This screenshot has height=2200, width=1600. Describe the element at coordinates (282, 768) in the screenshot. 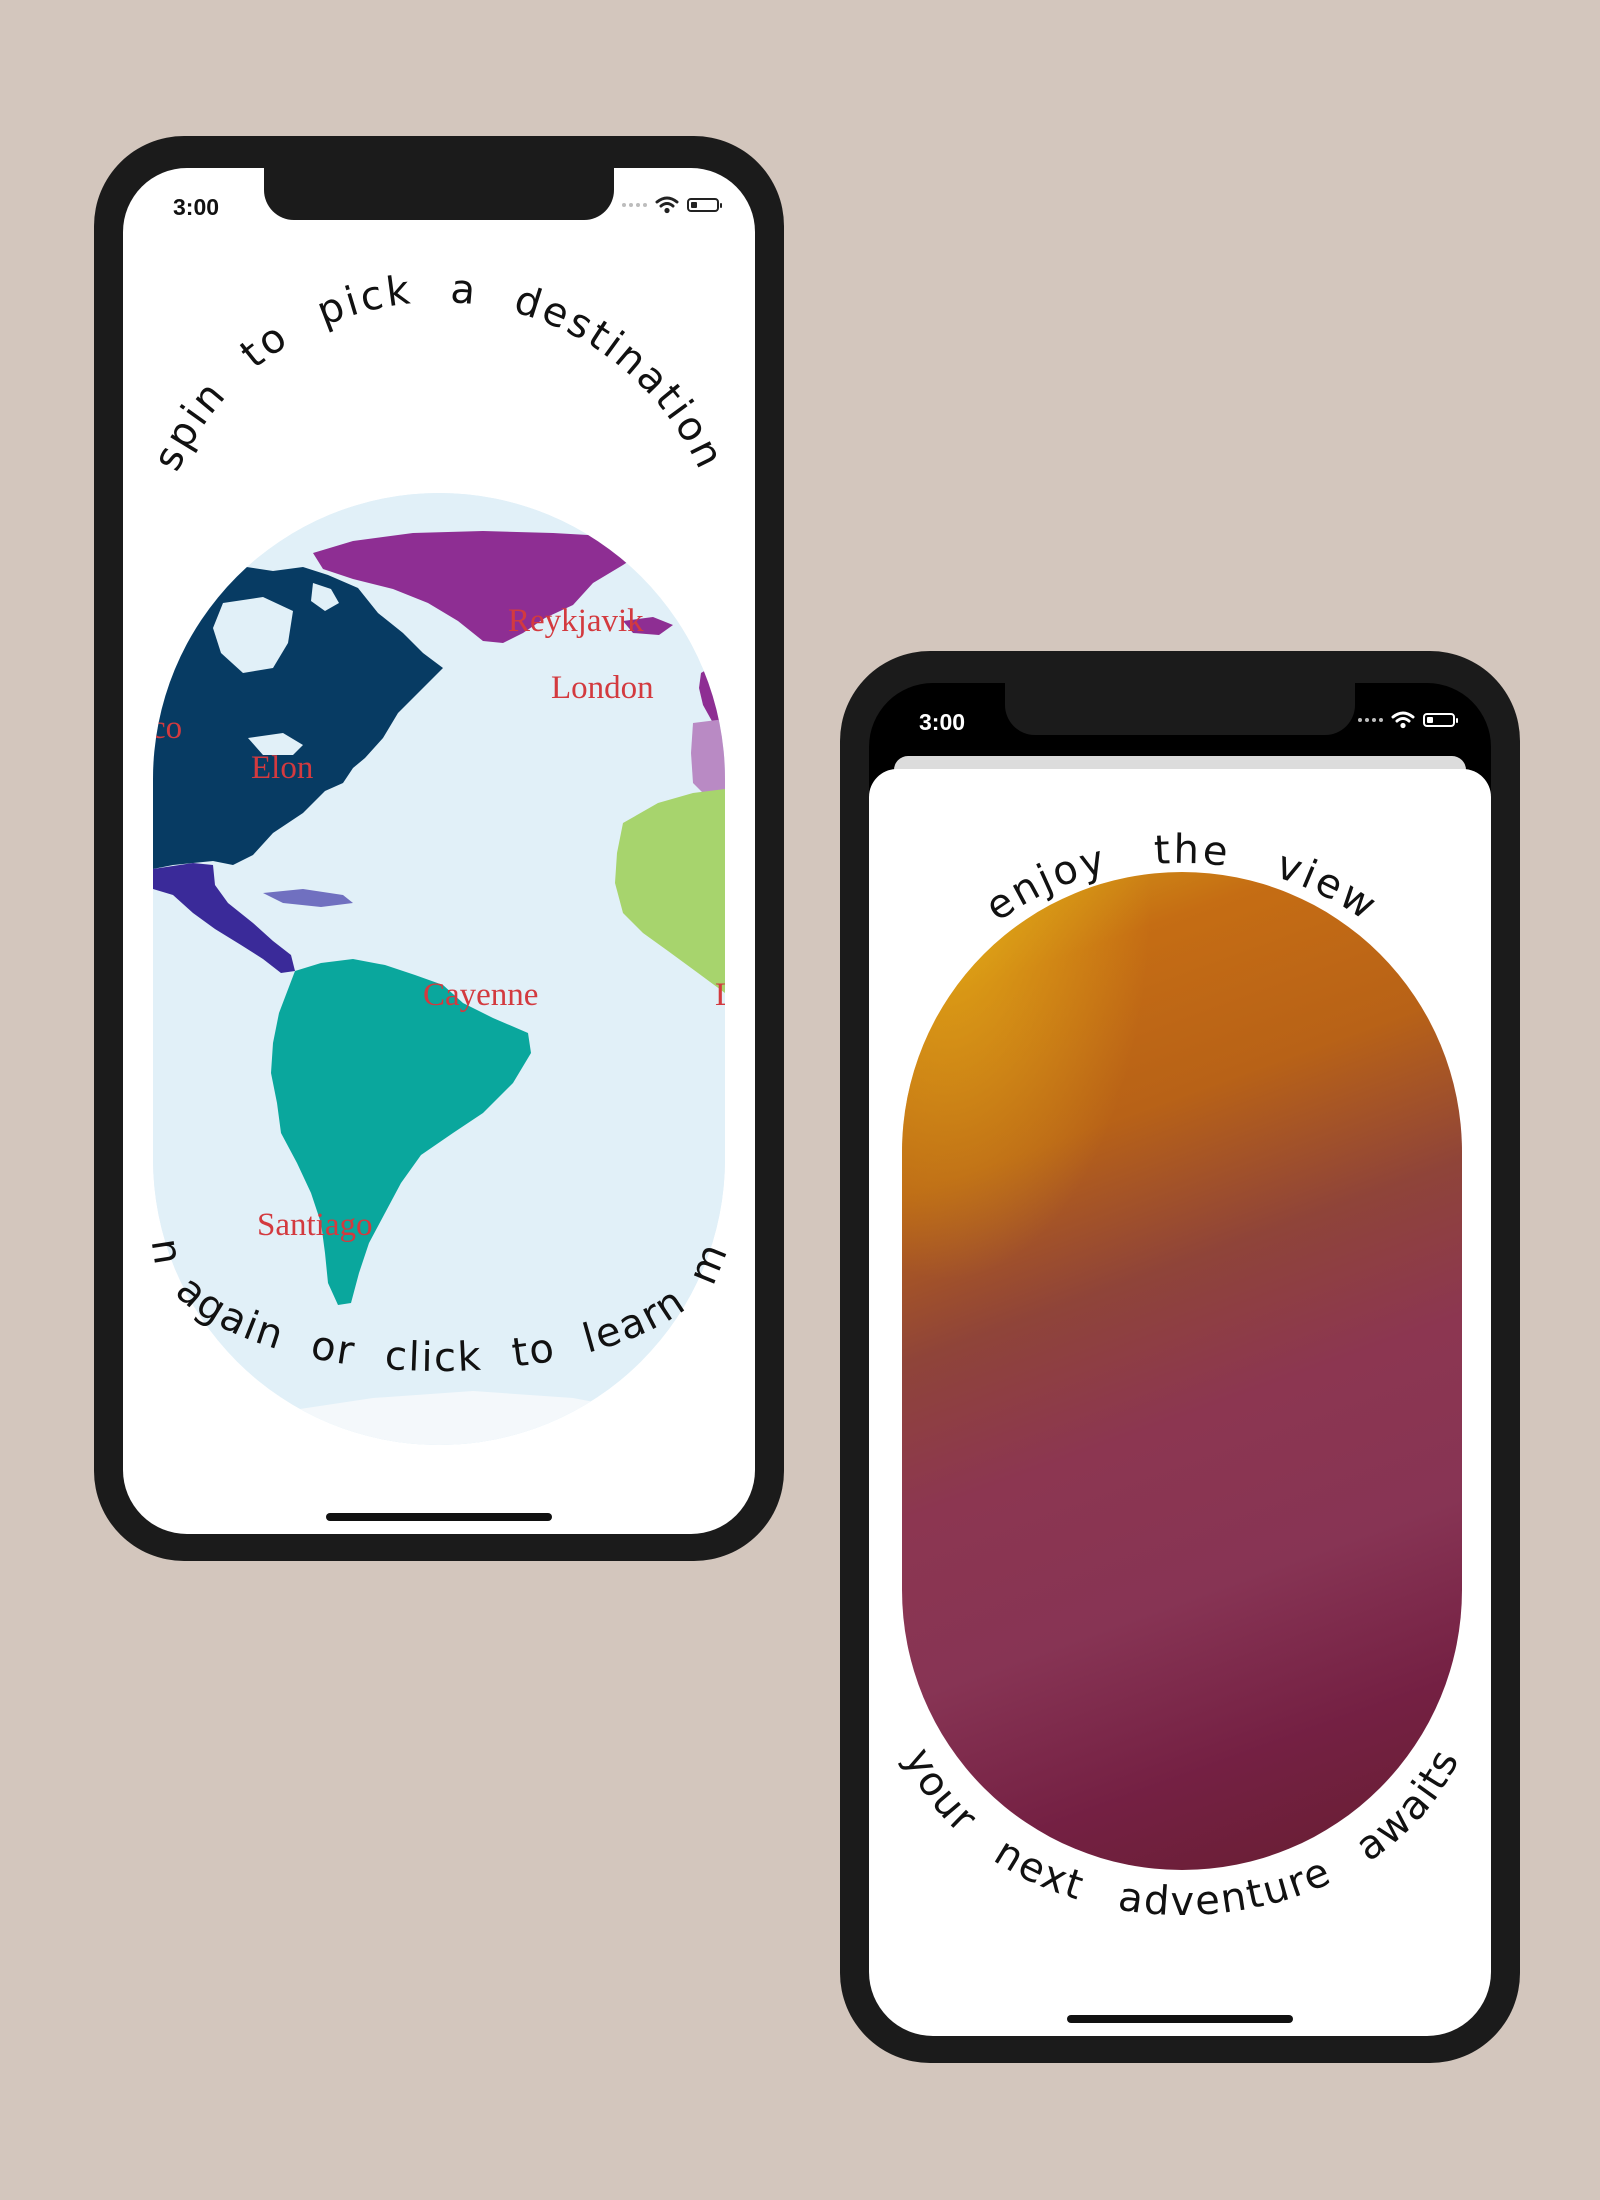

I see `city-label-elon: Elon` at that location.